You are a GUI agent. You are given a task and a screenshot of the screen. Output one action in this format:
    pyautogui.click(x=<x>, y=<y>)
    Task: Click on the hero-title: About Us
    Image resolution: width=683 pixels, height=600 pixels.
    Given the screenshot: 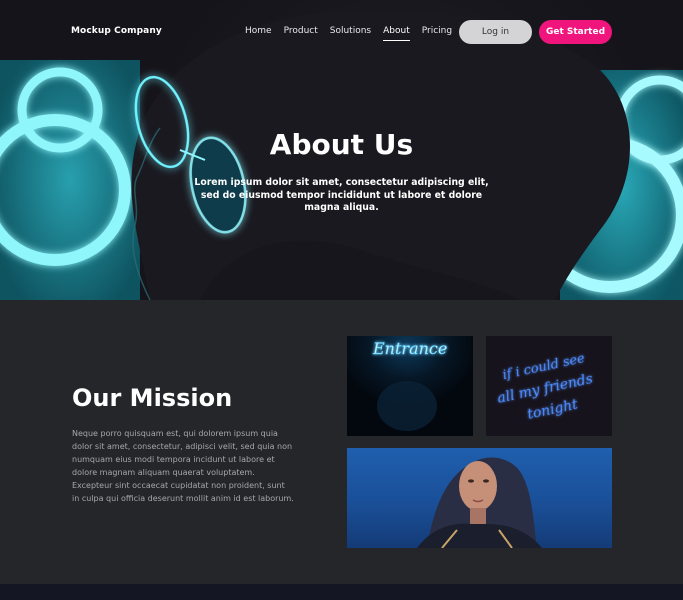 What is the action you would take?
    pyautogui.click(x=341, y=144)
    